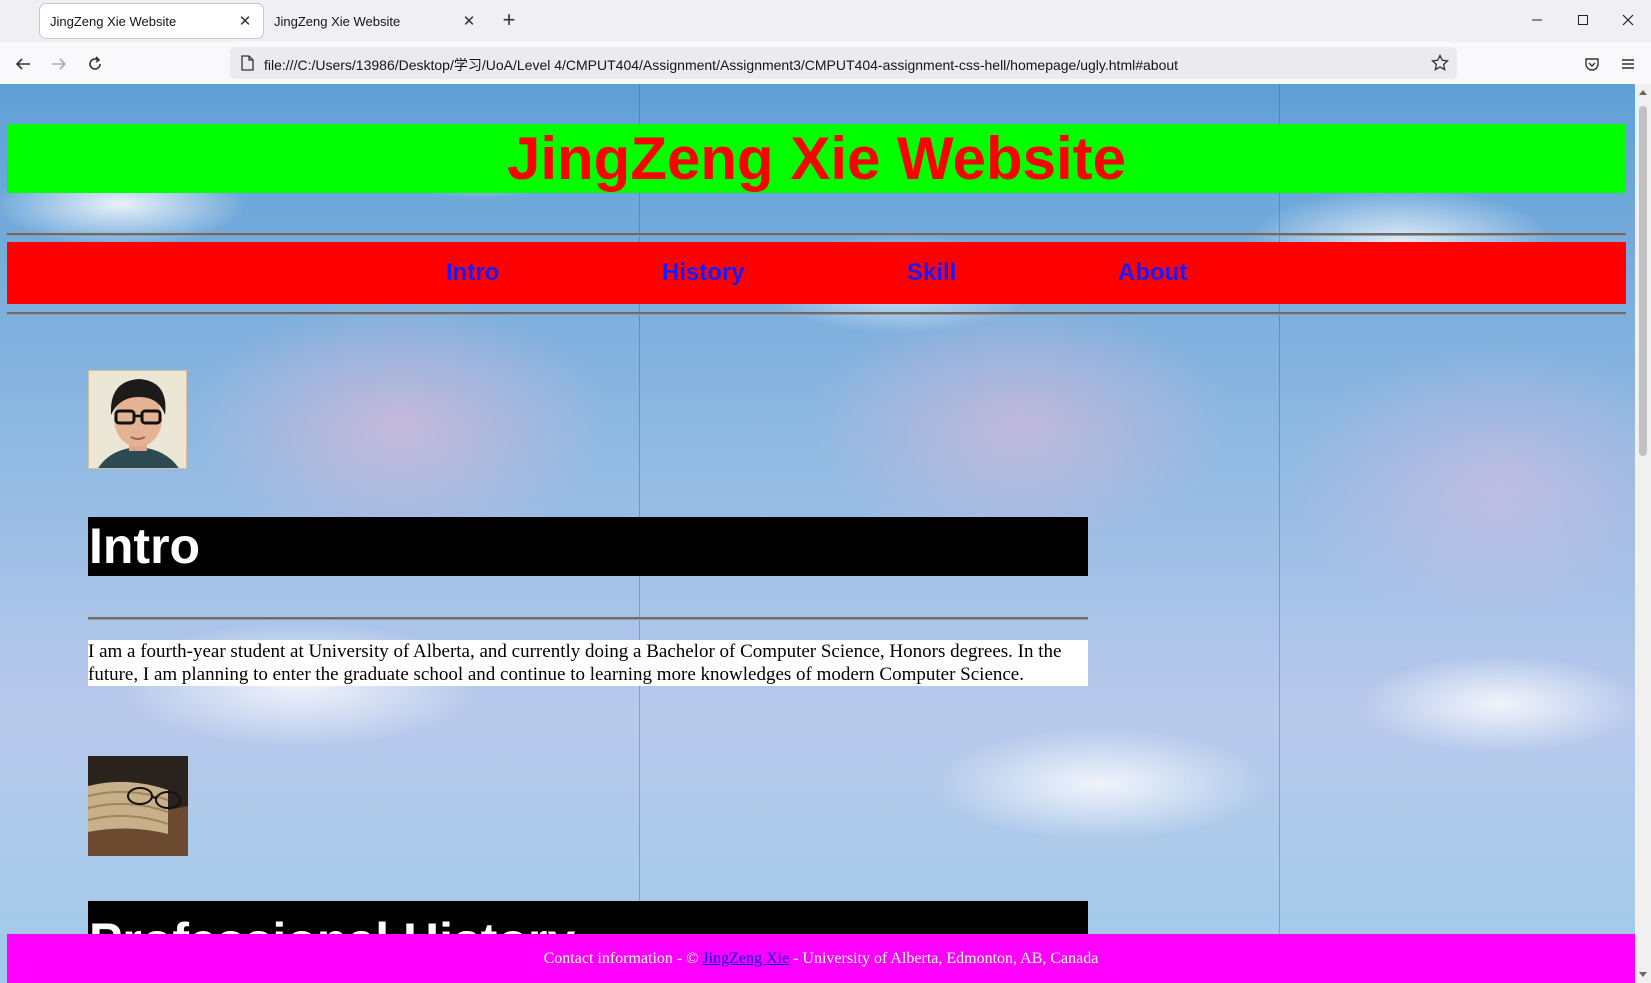 The width and height of the screenshot is (1651, 983). I want to click on vertical-scrollbar, so click(1643, 533).